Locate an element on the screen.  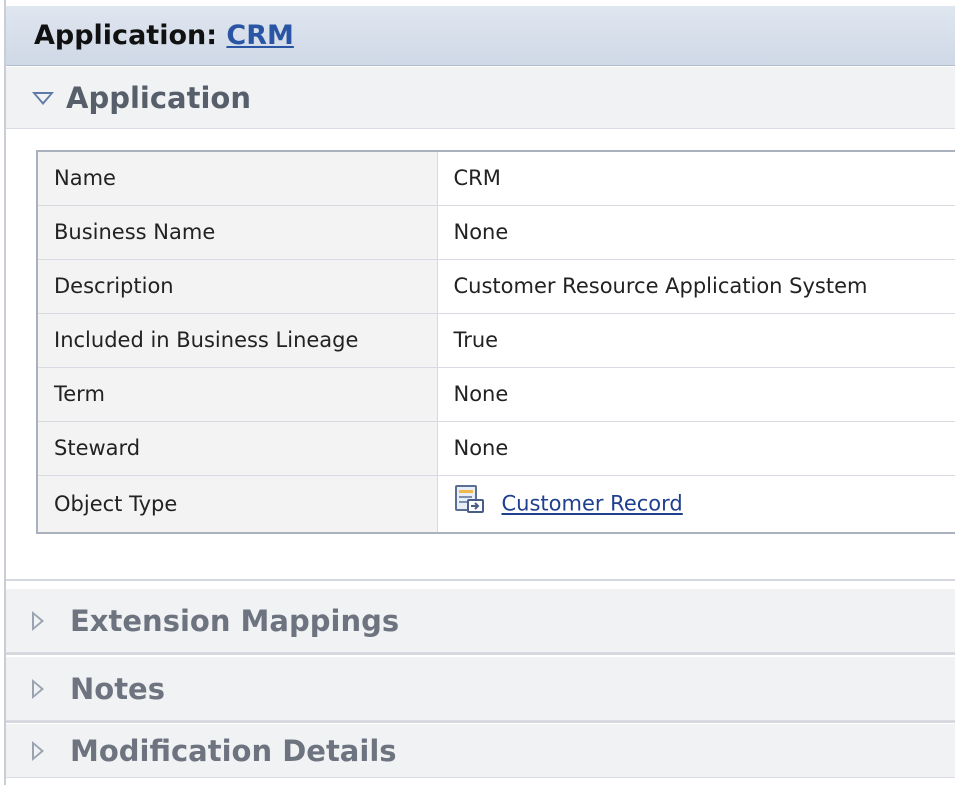
property-value: CRM is located at coordinates (696, 178).